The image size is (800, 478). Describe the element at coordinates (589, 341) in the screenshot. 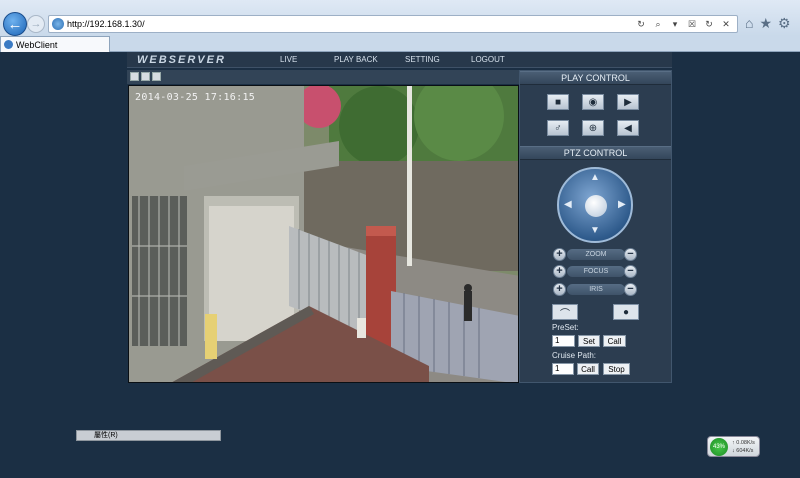

I see `preset-set-button: Set` at that location.